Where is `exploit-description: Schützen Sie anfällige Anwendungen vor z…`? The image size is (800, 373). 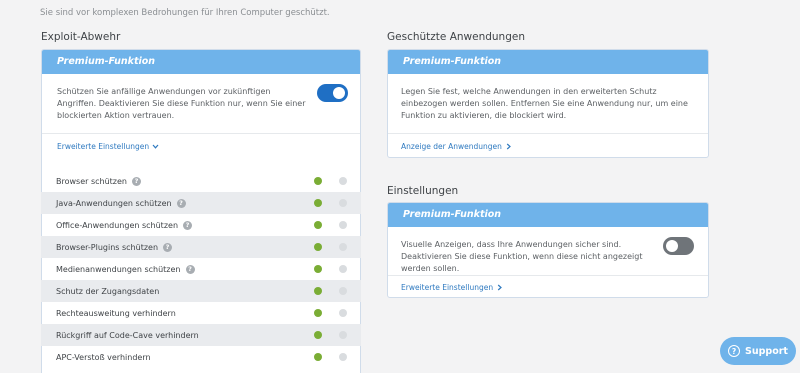 exploit-description: Schützen Sie anfällige Anwendungen vor z… is located at coordinates (181, 103).